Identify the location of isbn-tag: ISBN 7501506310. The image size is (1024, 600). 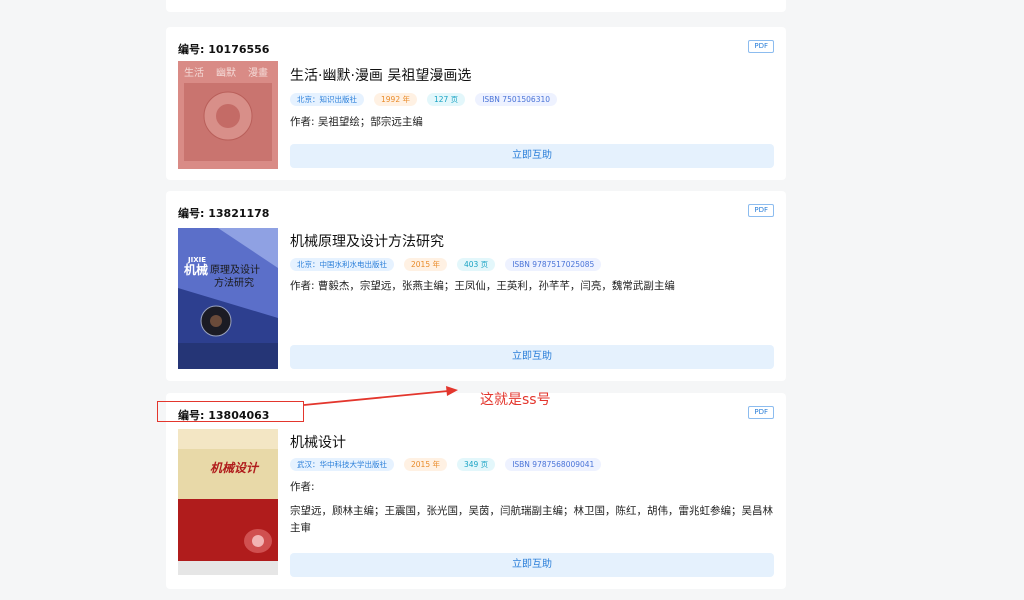
(516, 99).